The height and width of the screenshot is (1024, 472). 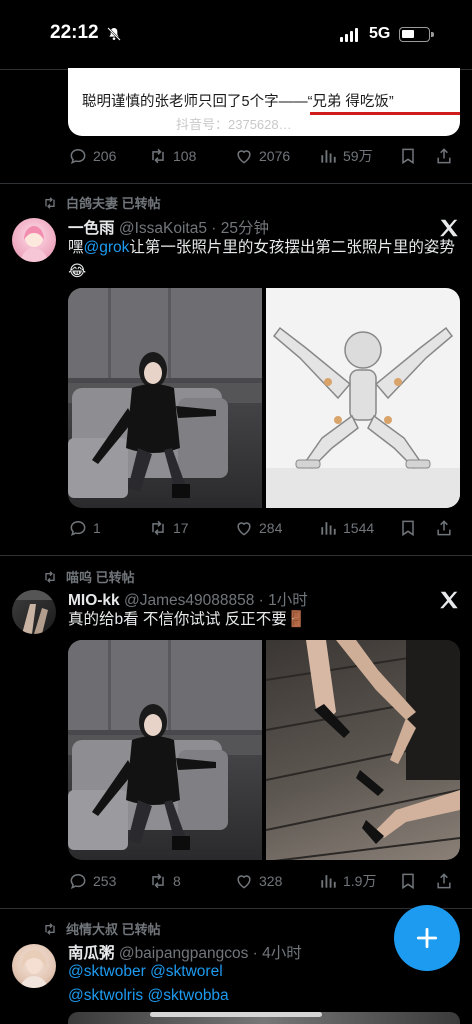 What do you see at coordinates (264, 984) in the screenshot?
I see `tweet-text: @sktwober @sktworel @sktwolris @sktwobba` at bounding box center [264, 984].